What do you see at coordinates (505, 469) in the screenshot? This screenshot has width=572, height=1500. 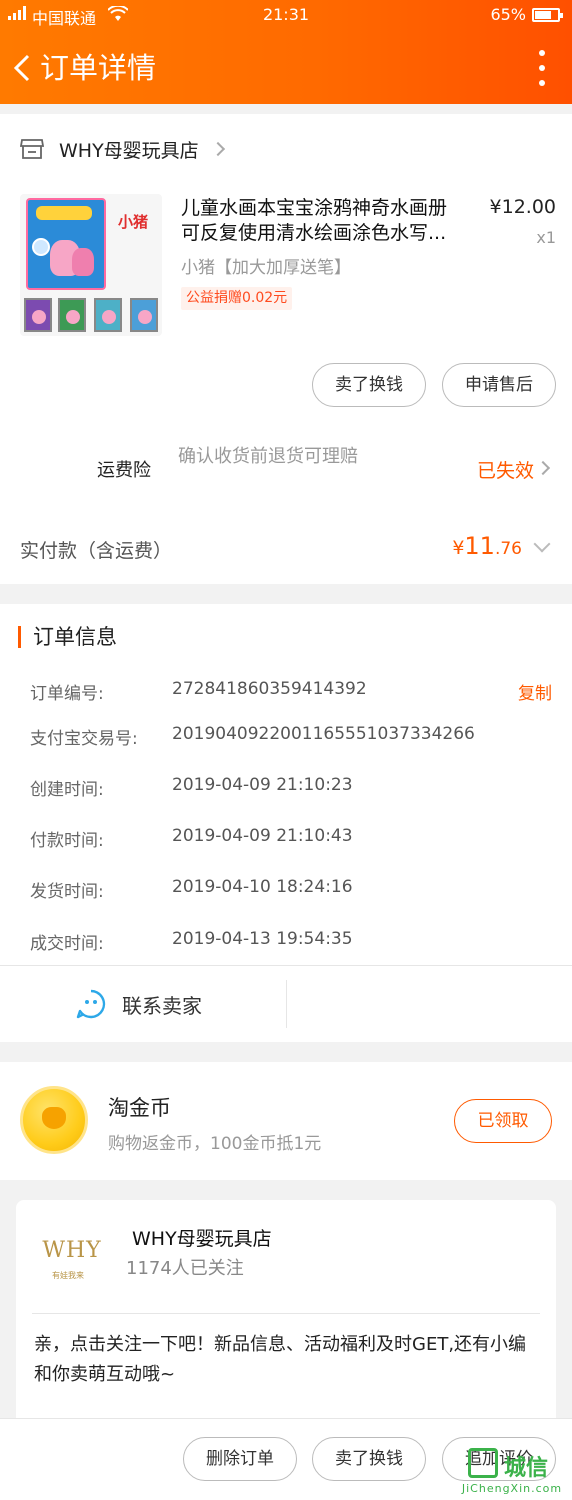 I see `insurance-status: 已失效` at bounding box center [505, 469].